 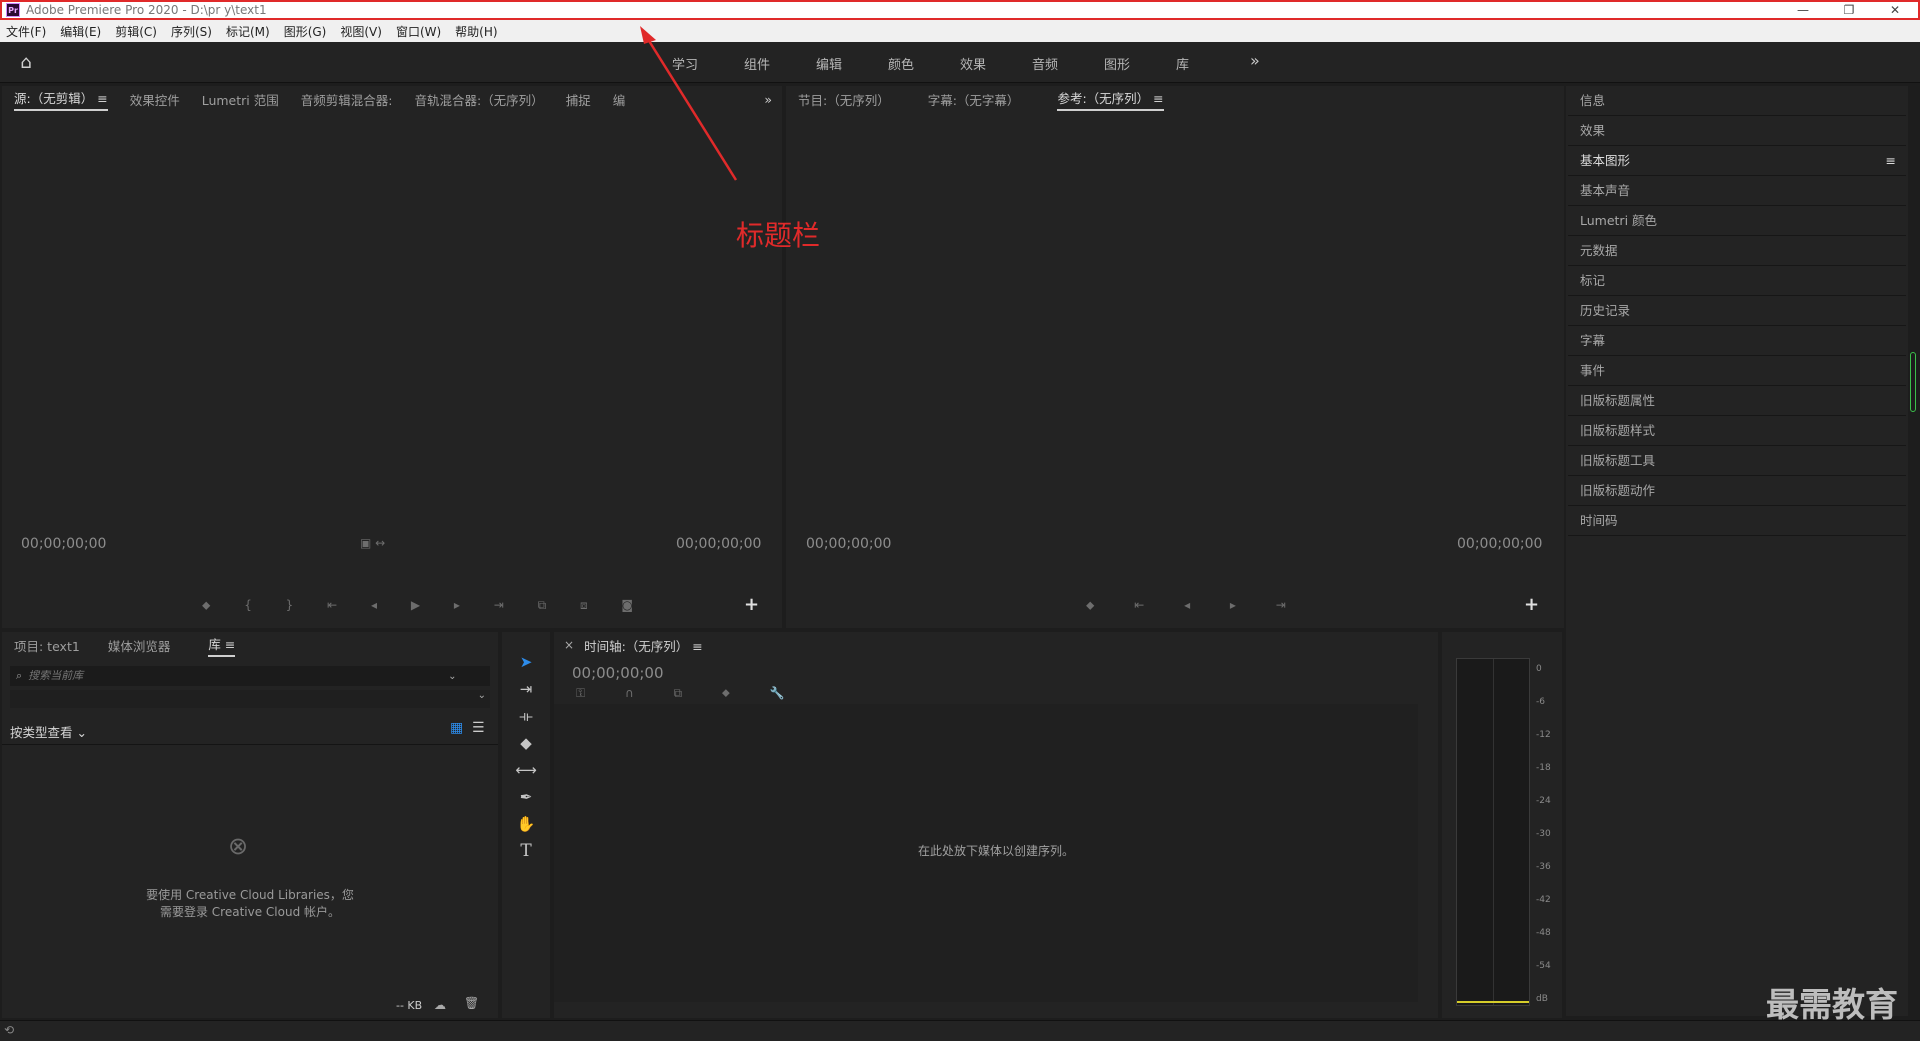 What do you see at coordinates (689, 103) in the screenshot?
I see `annotation-arrow` at bounding box center [689, 103].